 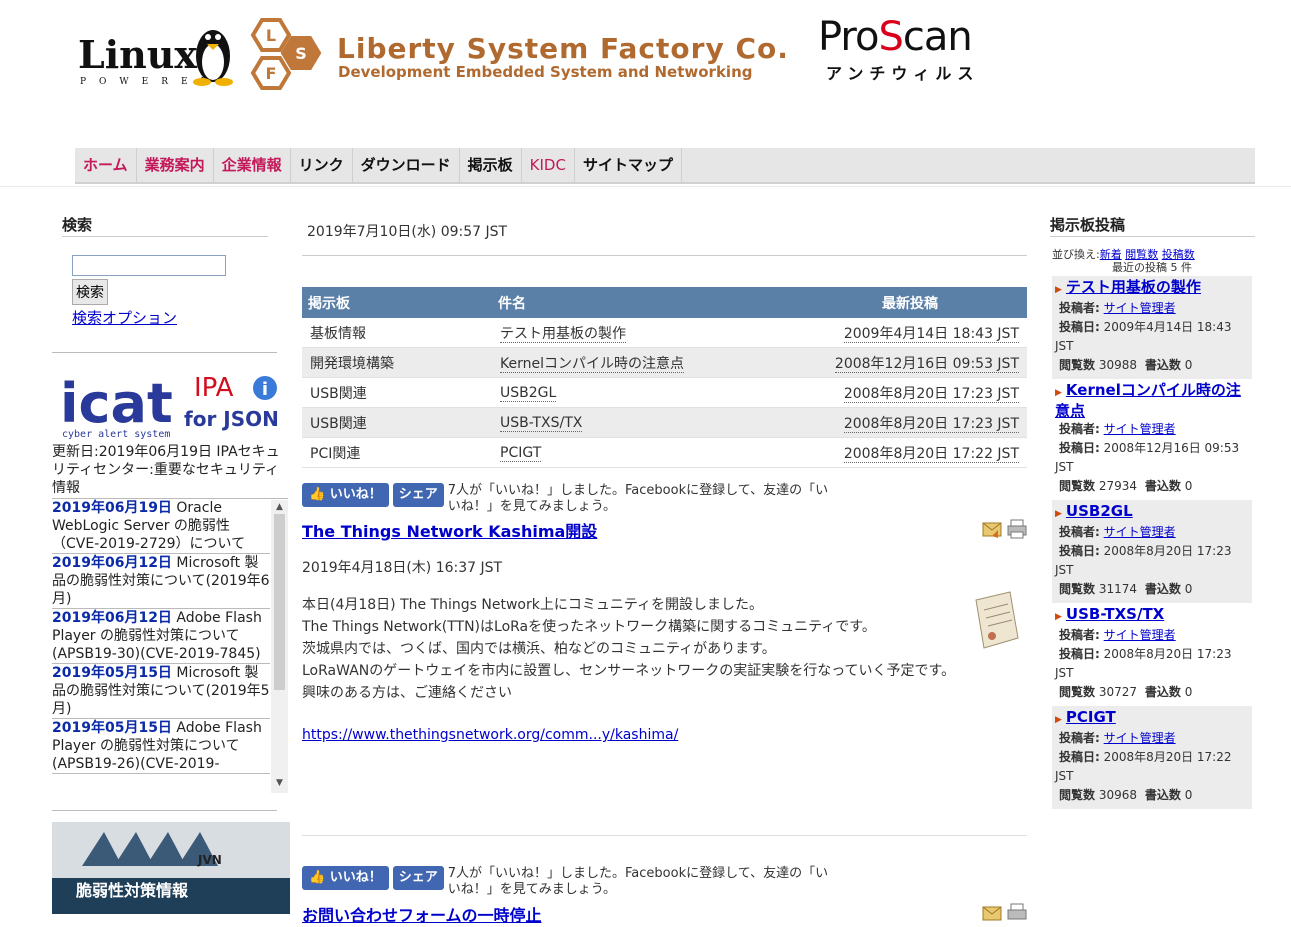 I want to click on icat-news-date: 2019年06月12日, so click(x=112, y=618).